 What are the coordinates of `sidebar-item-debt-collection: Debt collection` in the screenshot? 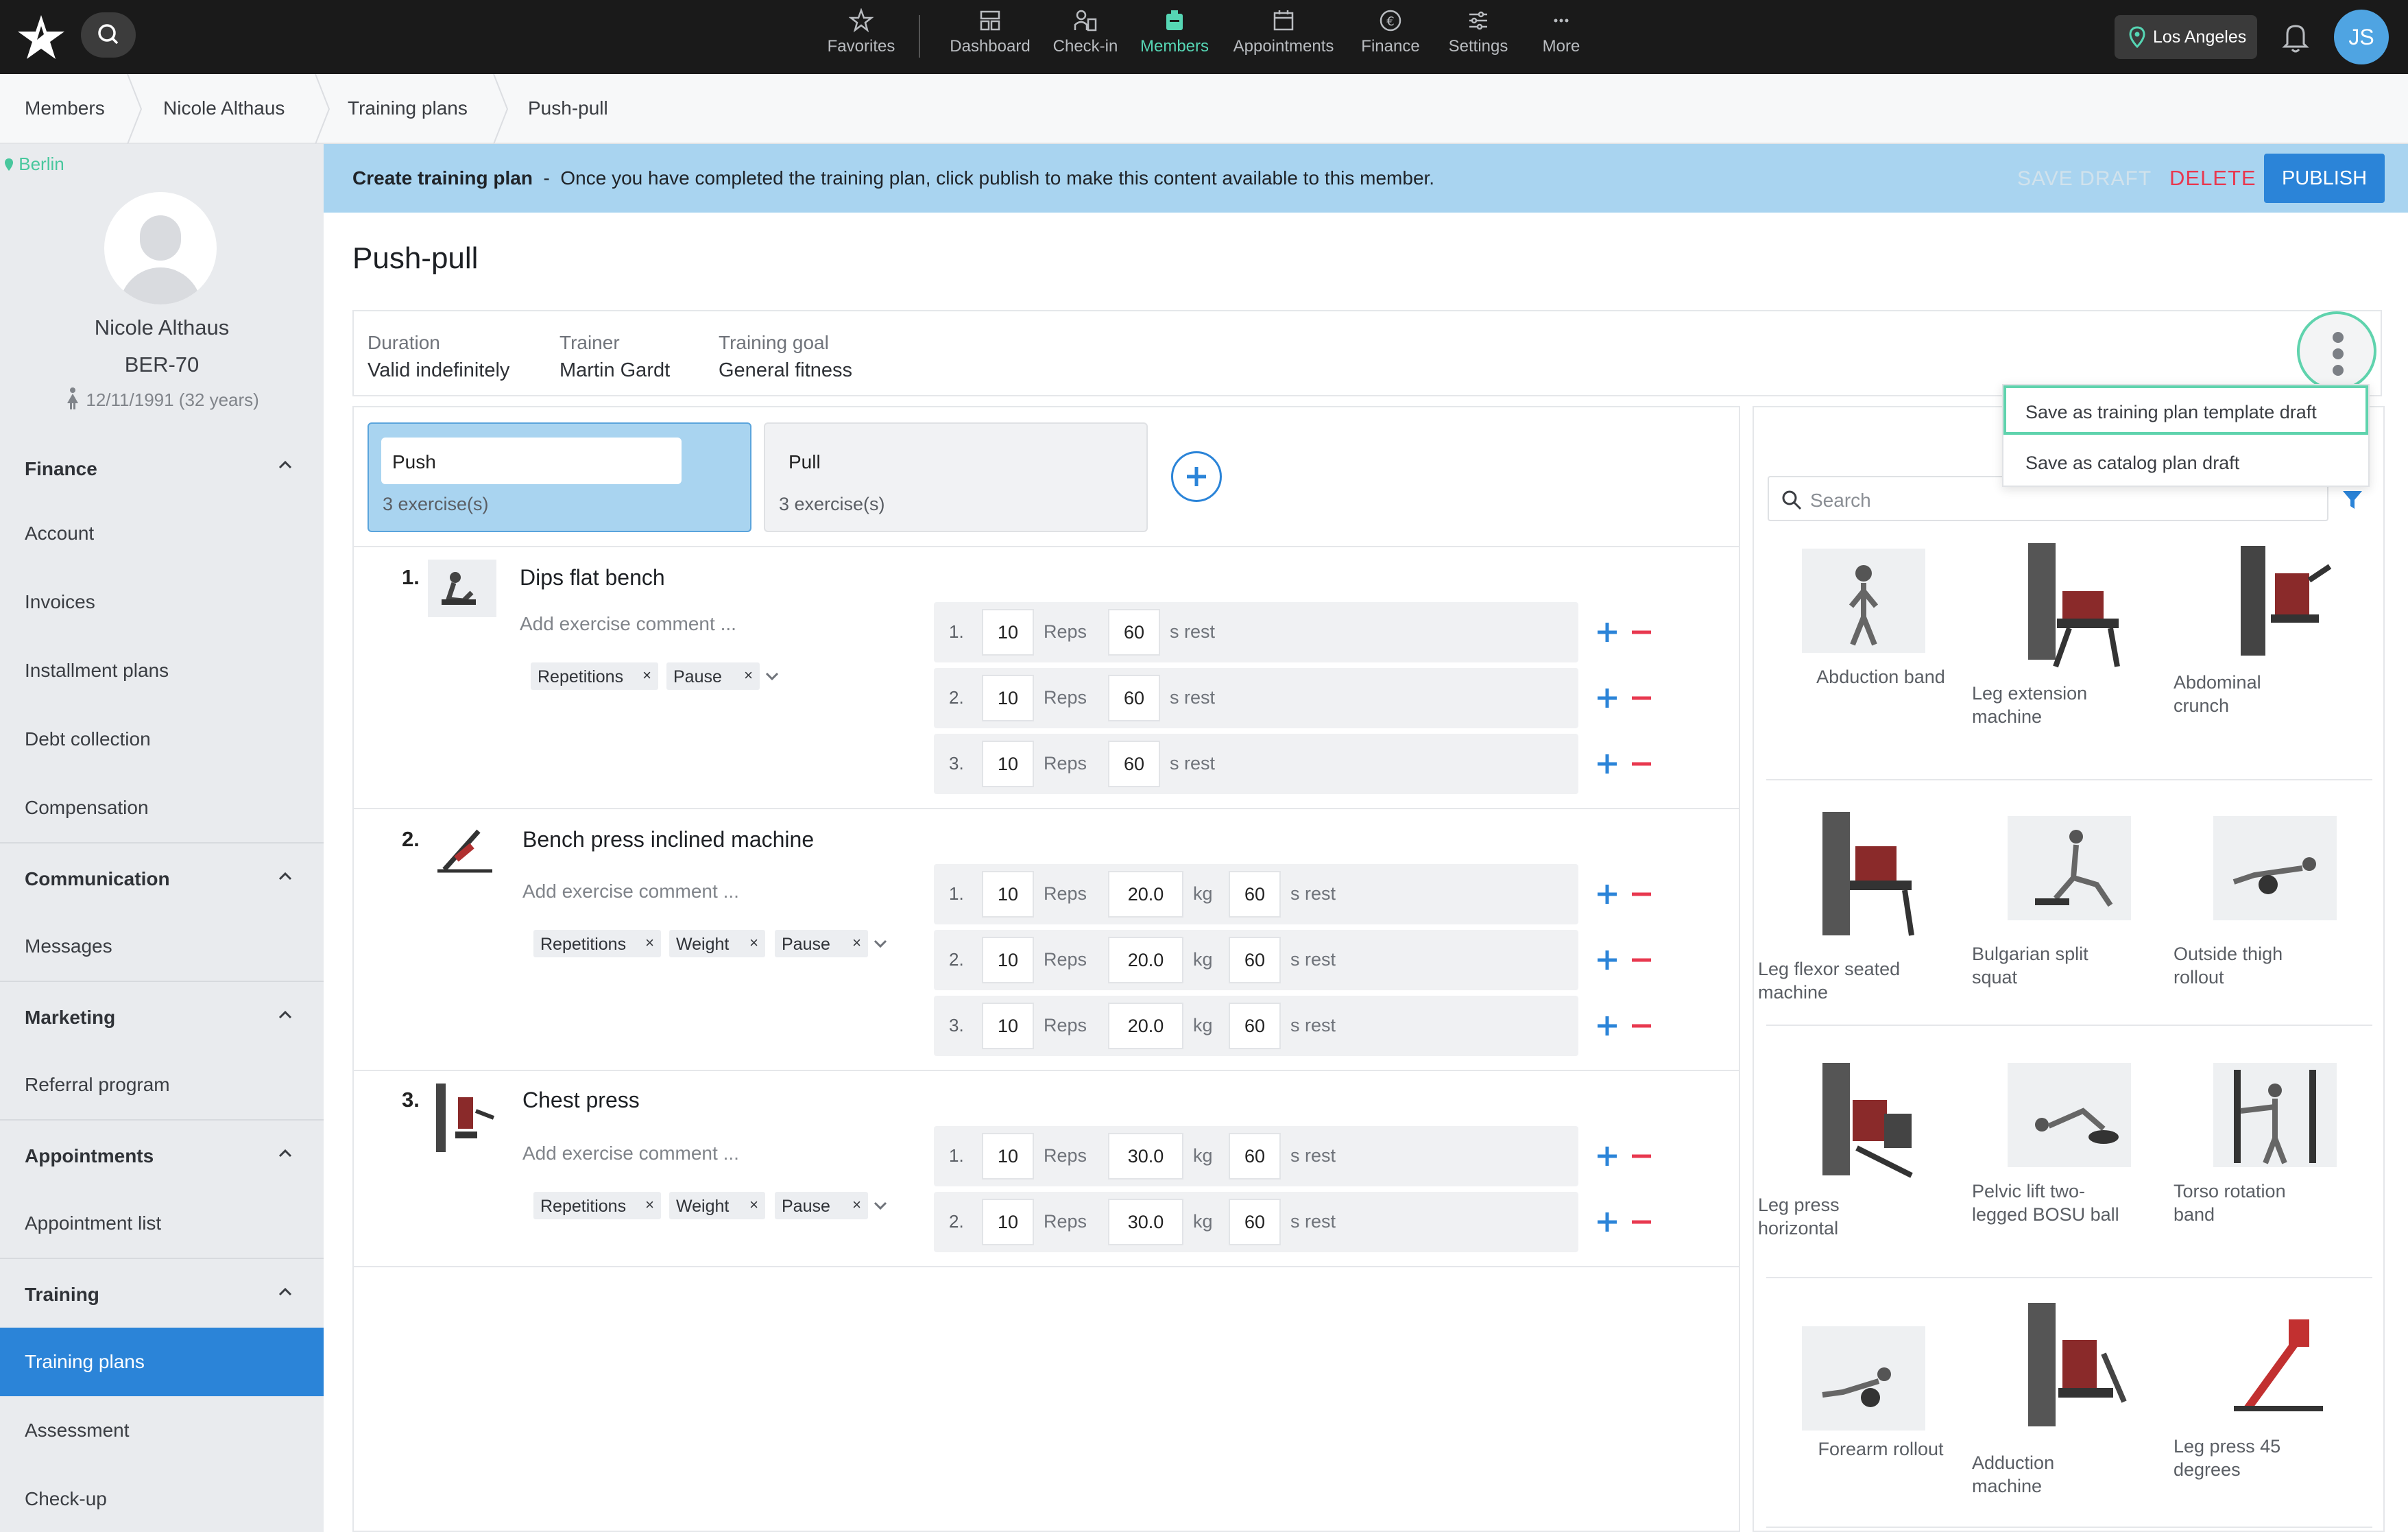 It's located at (162, 739).